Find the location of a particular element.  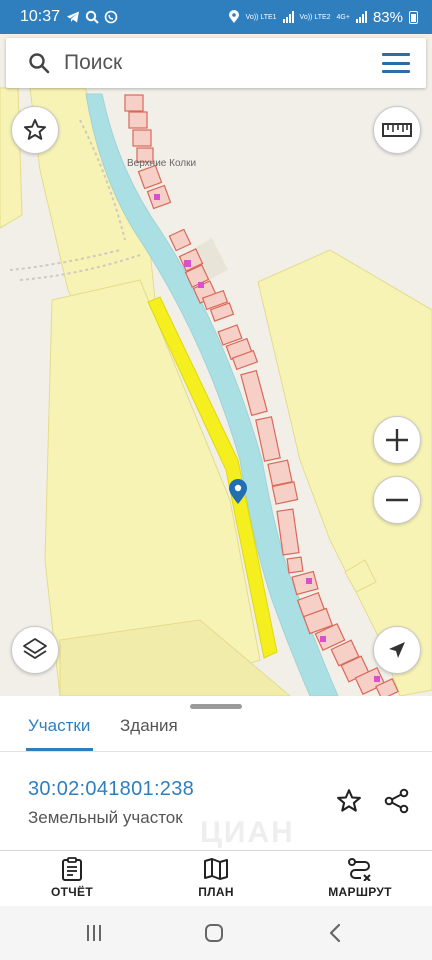

route-button: МАРШРУТ is located at coordinates (360, 878).